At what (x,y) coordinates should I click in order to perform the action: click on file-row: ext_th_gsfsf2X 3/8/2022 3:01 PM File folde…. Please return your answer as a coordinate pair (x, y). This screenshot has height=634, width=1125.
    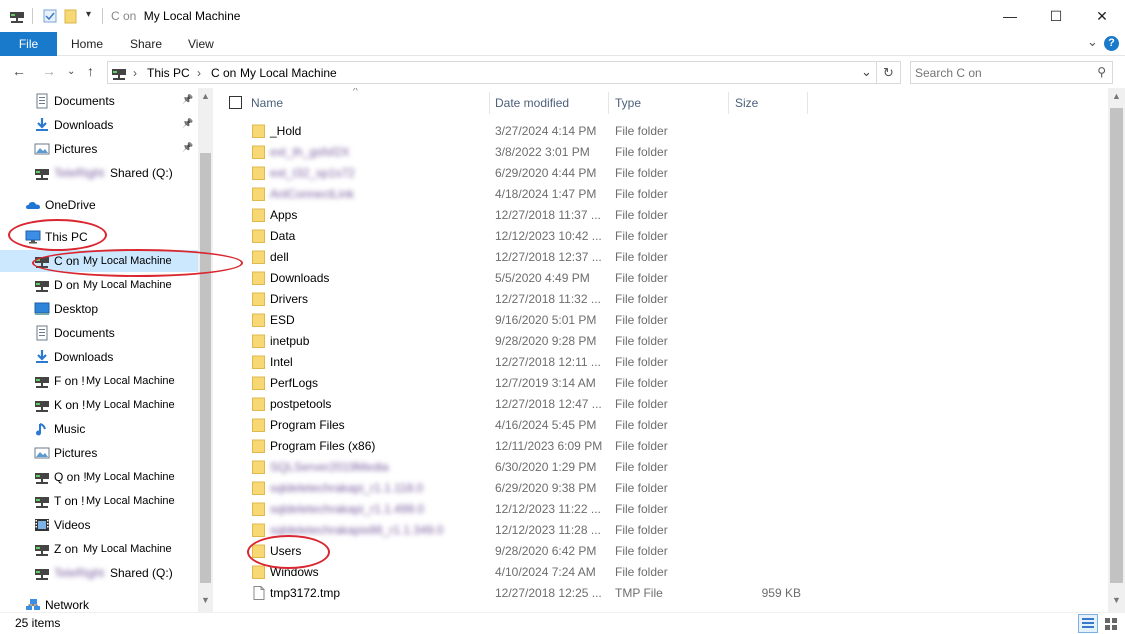
    Looking at the image, I should click on (655, 152).